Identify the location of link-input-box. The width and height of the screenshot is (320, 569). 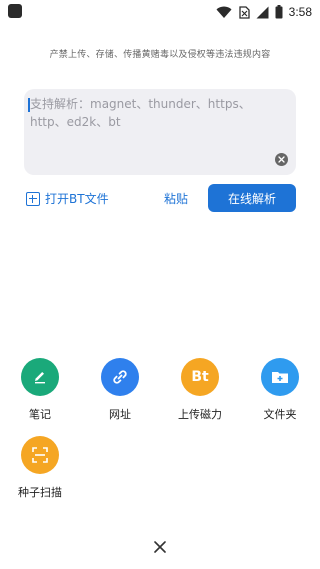
(160, 132).